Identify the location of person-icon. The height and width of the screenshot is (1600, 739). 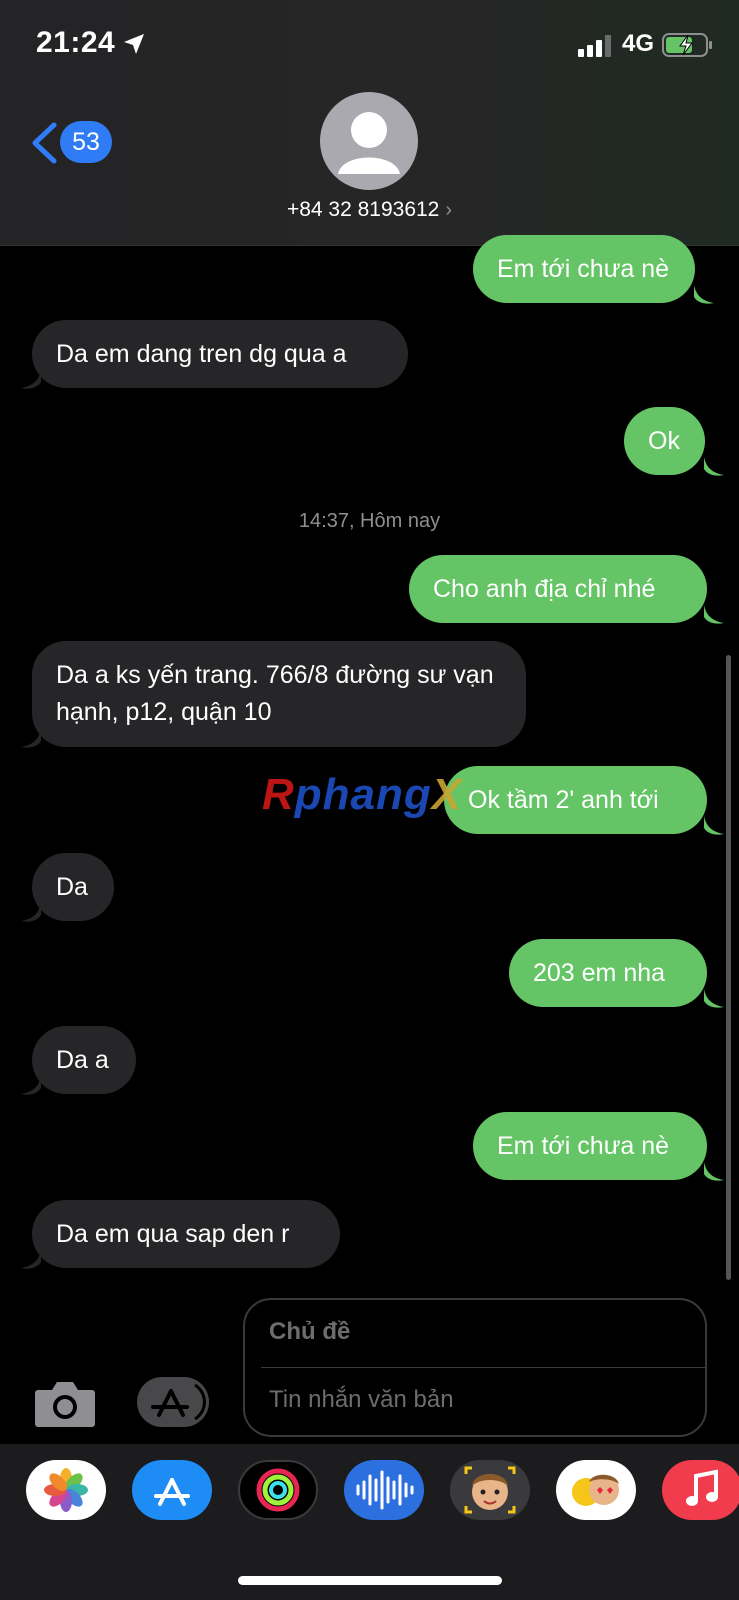
(369, 143).